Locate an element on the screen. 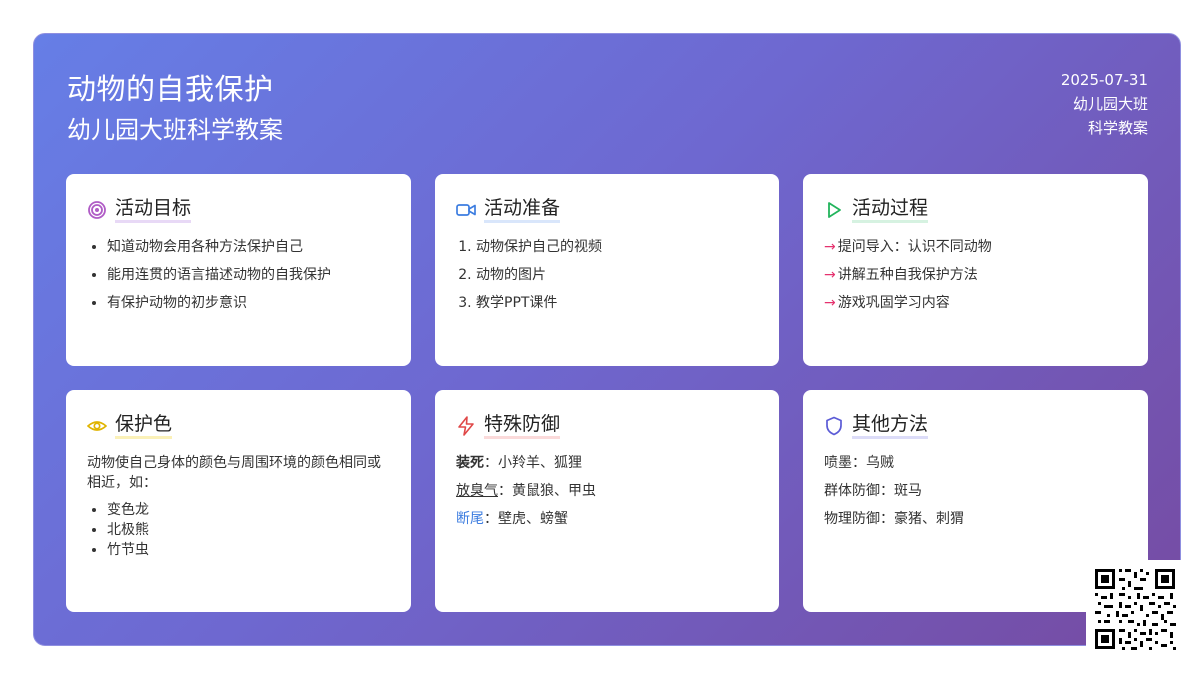  camouflage-description: 动物使自己身体的颜色与周围环境的颜色相同或相近，如： is located at coordinates (234, 473).